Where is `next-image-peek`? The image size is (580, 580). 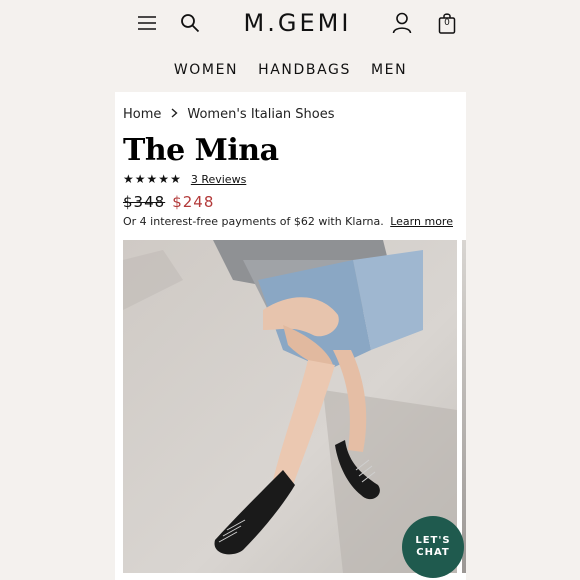
next-image-peek is located at coordinates (464, 406).